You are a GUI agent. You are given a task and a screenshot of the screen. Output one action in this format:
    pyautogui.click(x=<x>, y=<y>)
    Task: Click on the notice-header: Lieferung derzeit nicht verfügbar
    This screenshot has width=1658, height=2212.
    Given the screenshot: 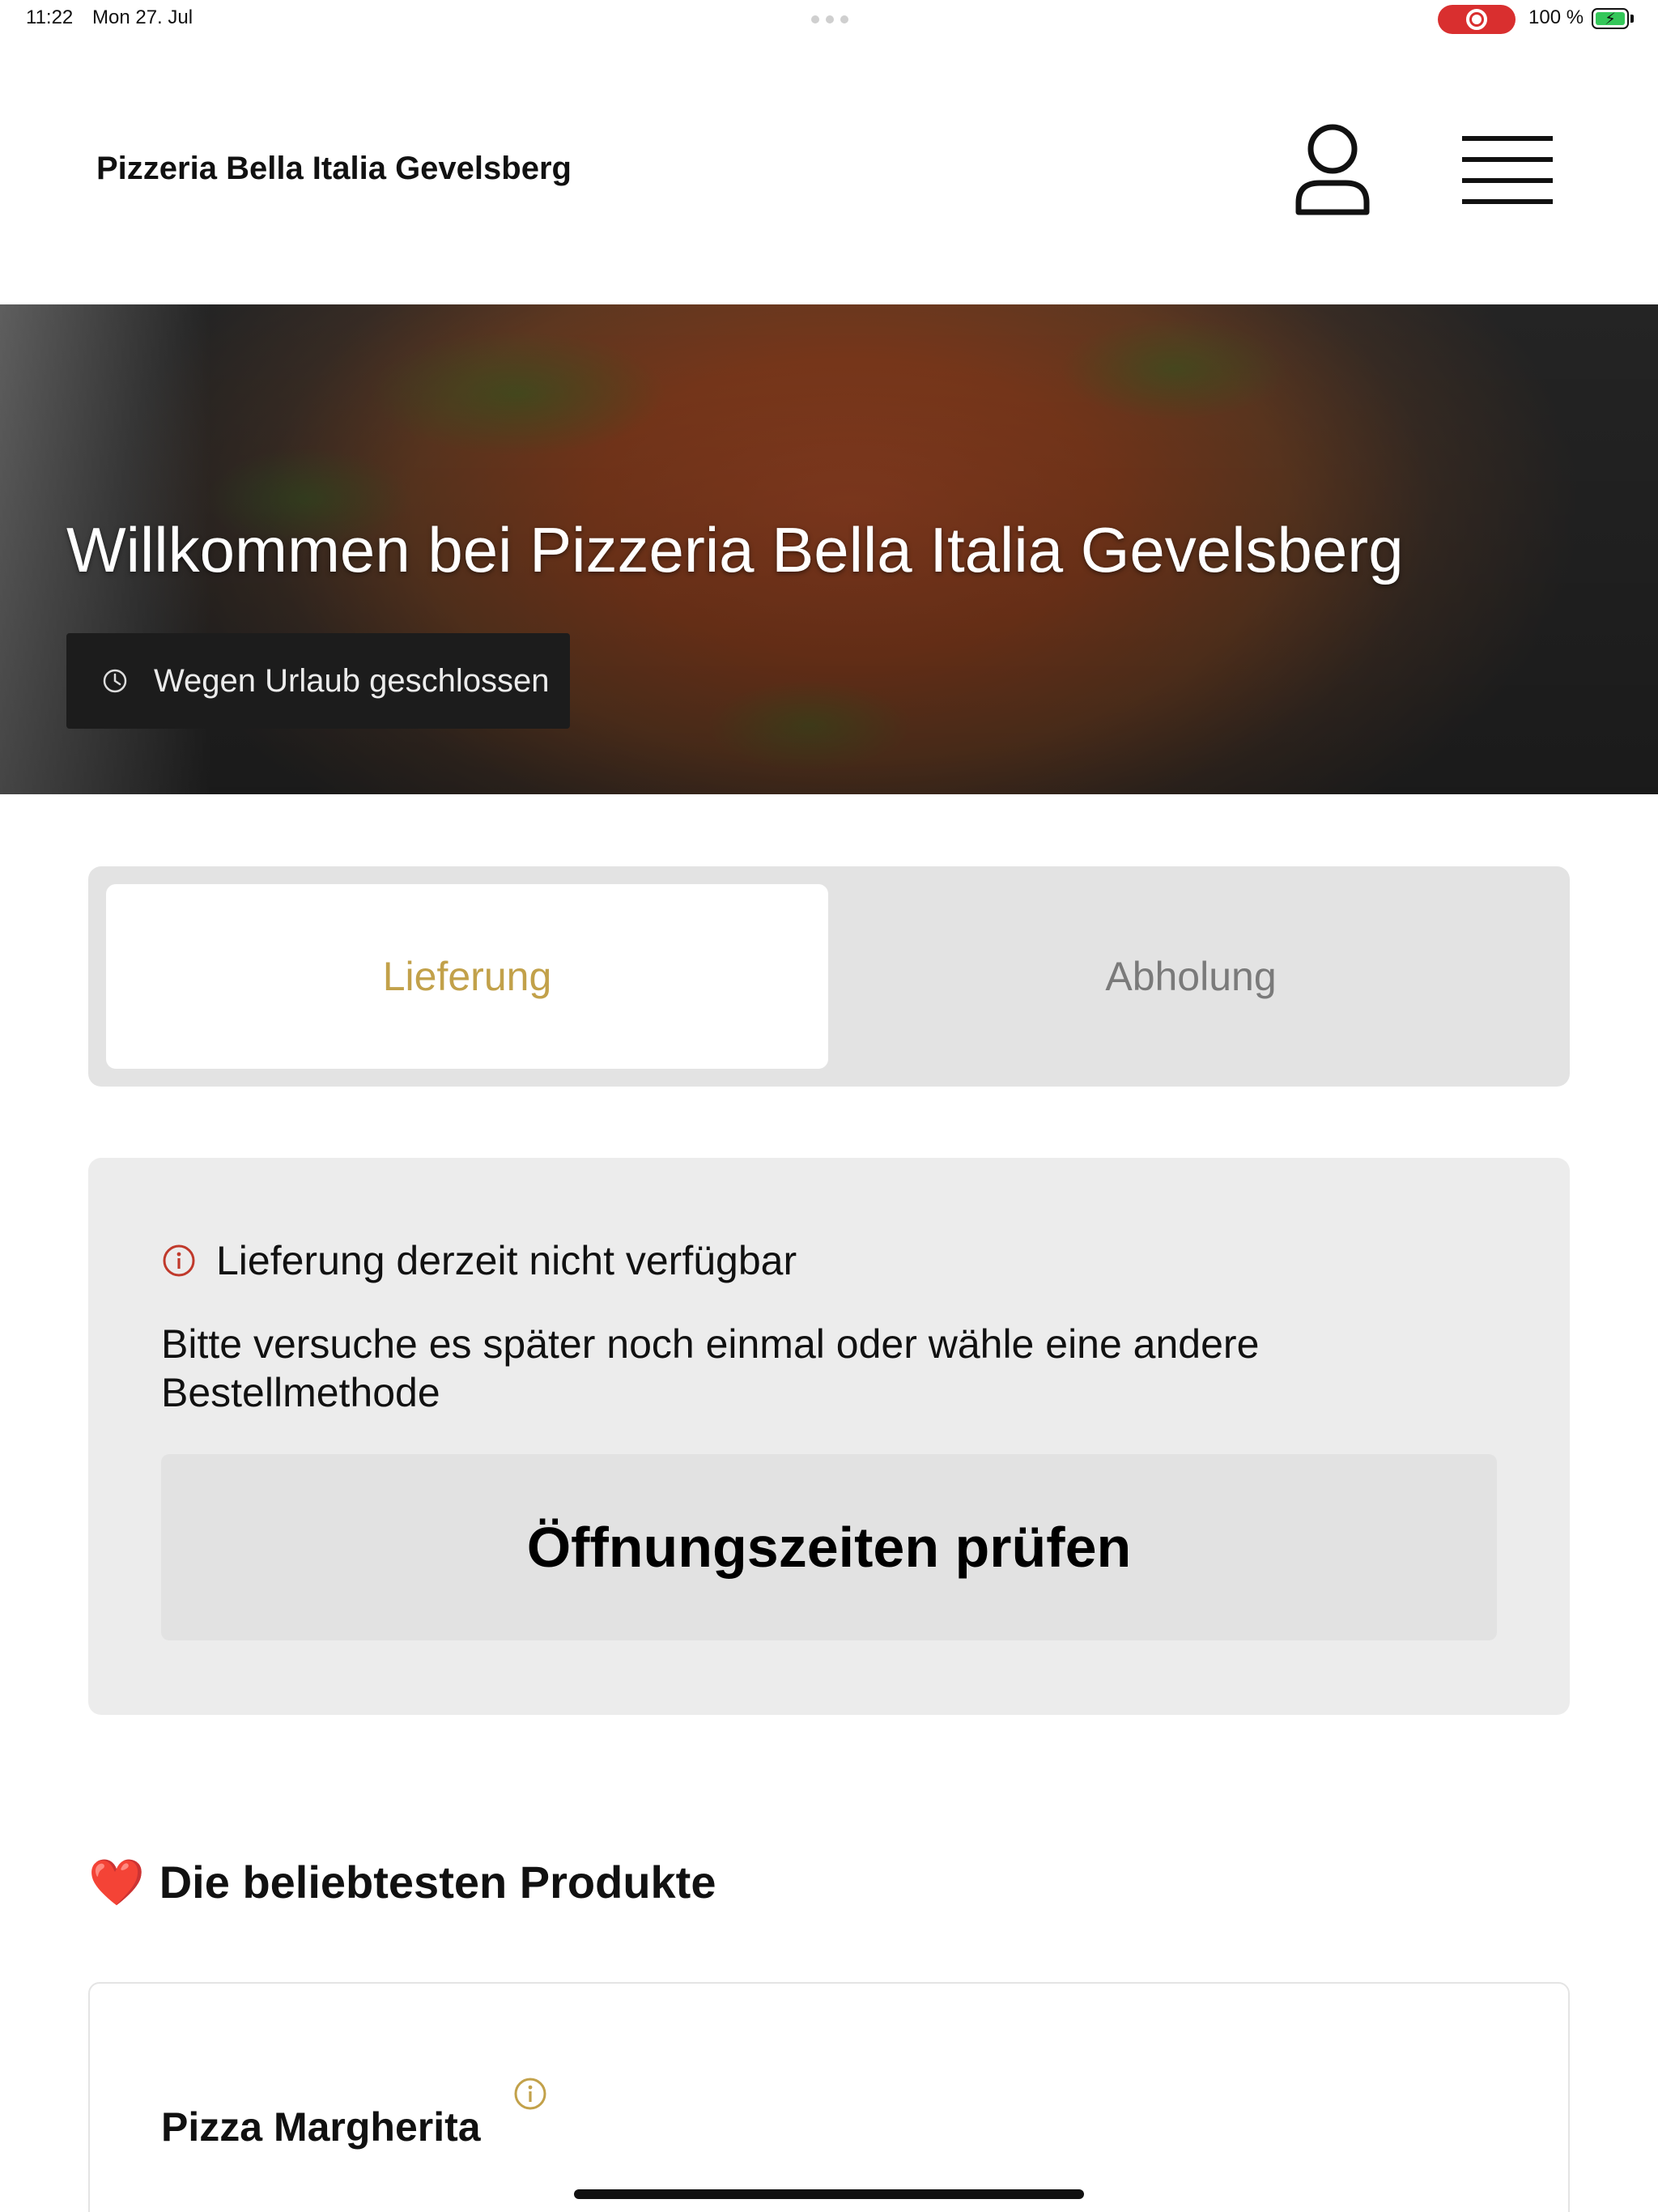 What is the action you would take?
    pyautogui.click(x=479, y=1261)
    